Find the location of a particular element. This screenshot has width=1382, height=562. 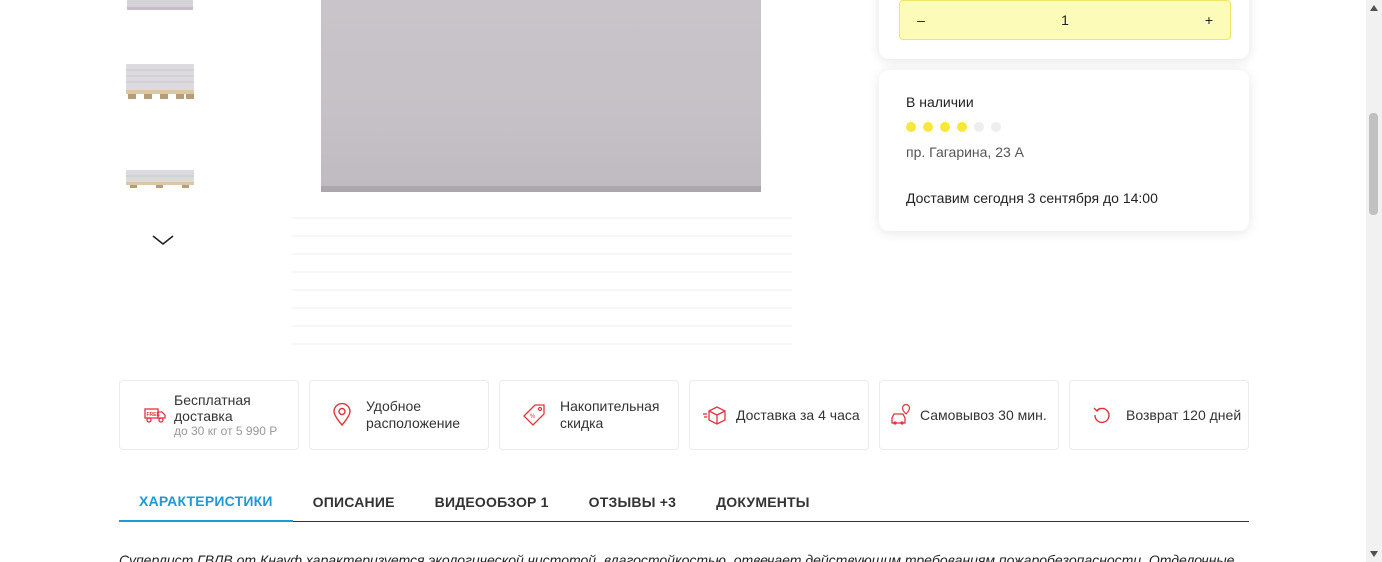

quantity-decrease-button: – is located at coordinates (921, 20).